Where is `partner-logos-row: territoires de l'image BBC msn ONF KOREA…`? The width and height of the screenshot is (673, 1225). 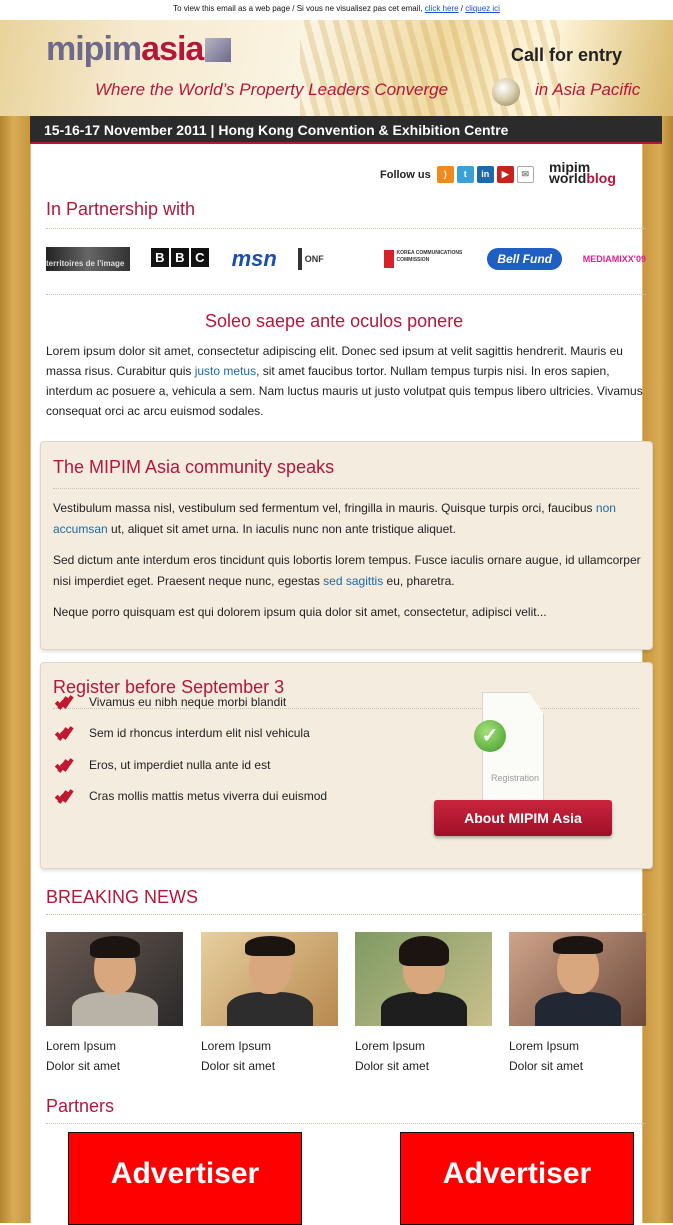
partner-logos-row: territoires de l'image BBC msn ONF KOREA… is located at coordinates (346, 259).